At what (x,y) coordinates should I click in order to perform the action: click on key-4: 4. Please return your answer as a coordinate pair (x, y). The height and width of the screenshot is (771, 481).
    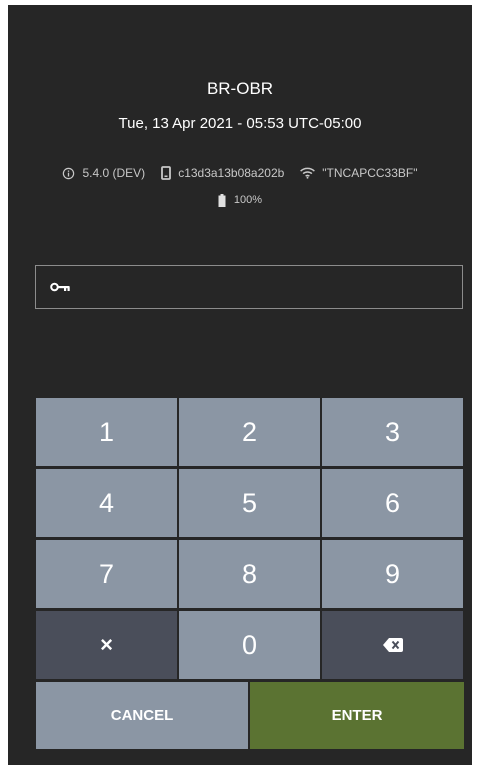
    Looking at the image, I should click on (106, 503).